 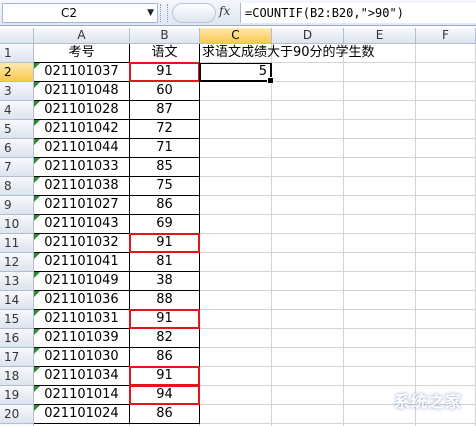 What do you see at coordinates (224, 11) in the screenshot?
I see `insert-function-icon: fx` at bounding box center [224, 11].